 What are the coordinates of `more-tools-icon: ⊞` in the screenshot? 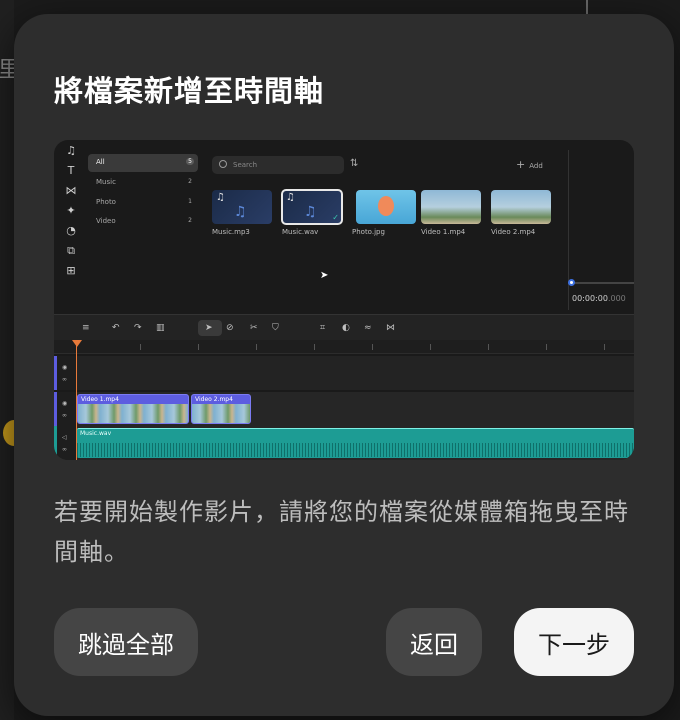 It's located at (71, 270).